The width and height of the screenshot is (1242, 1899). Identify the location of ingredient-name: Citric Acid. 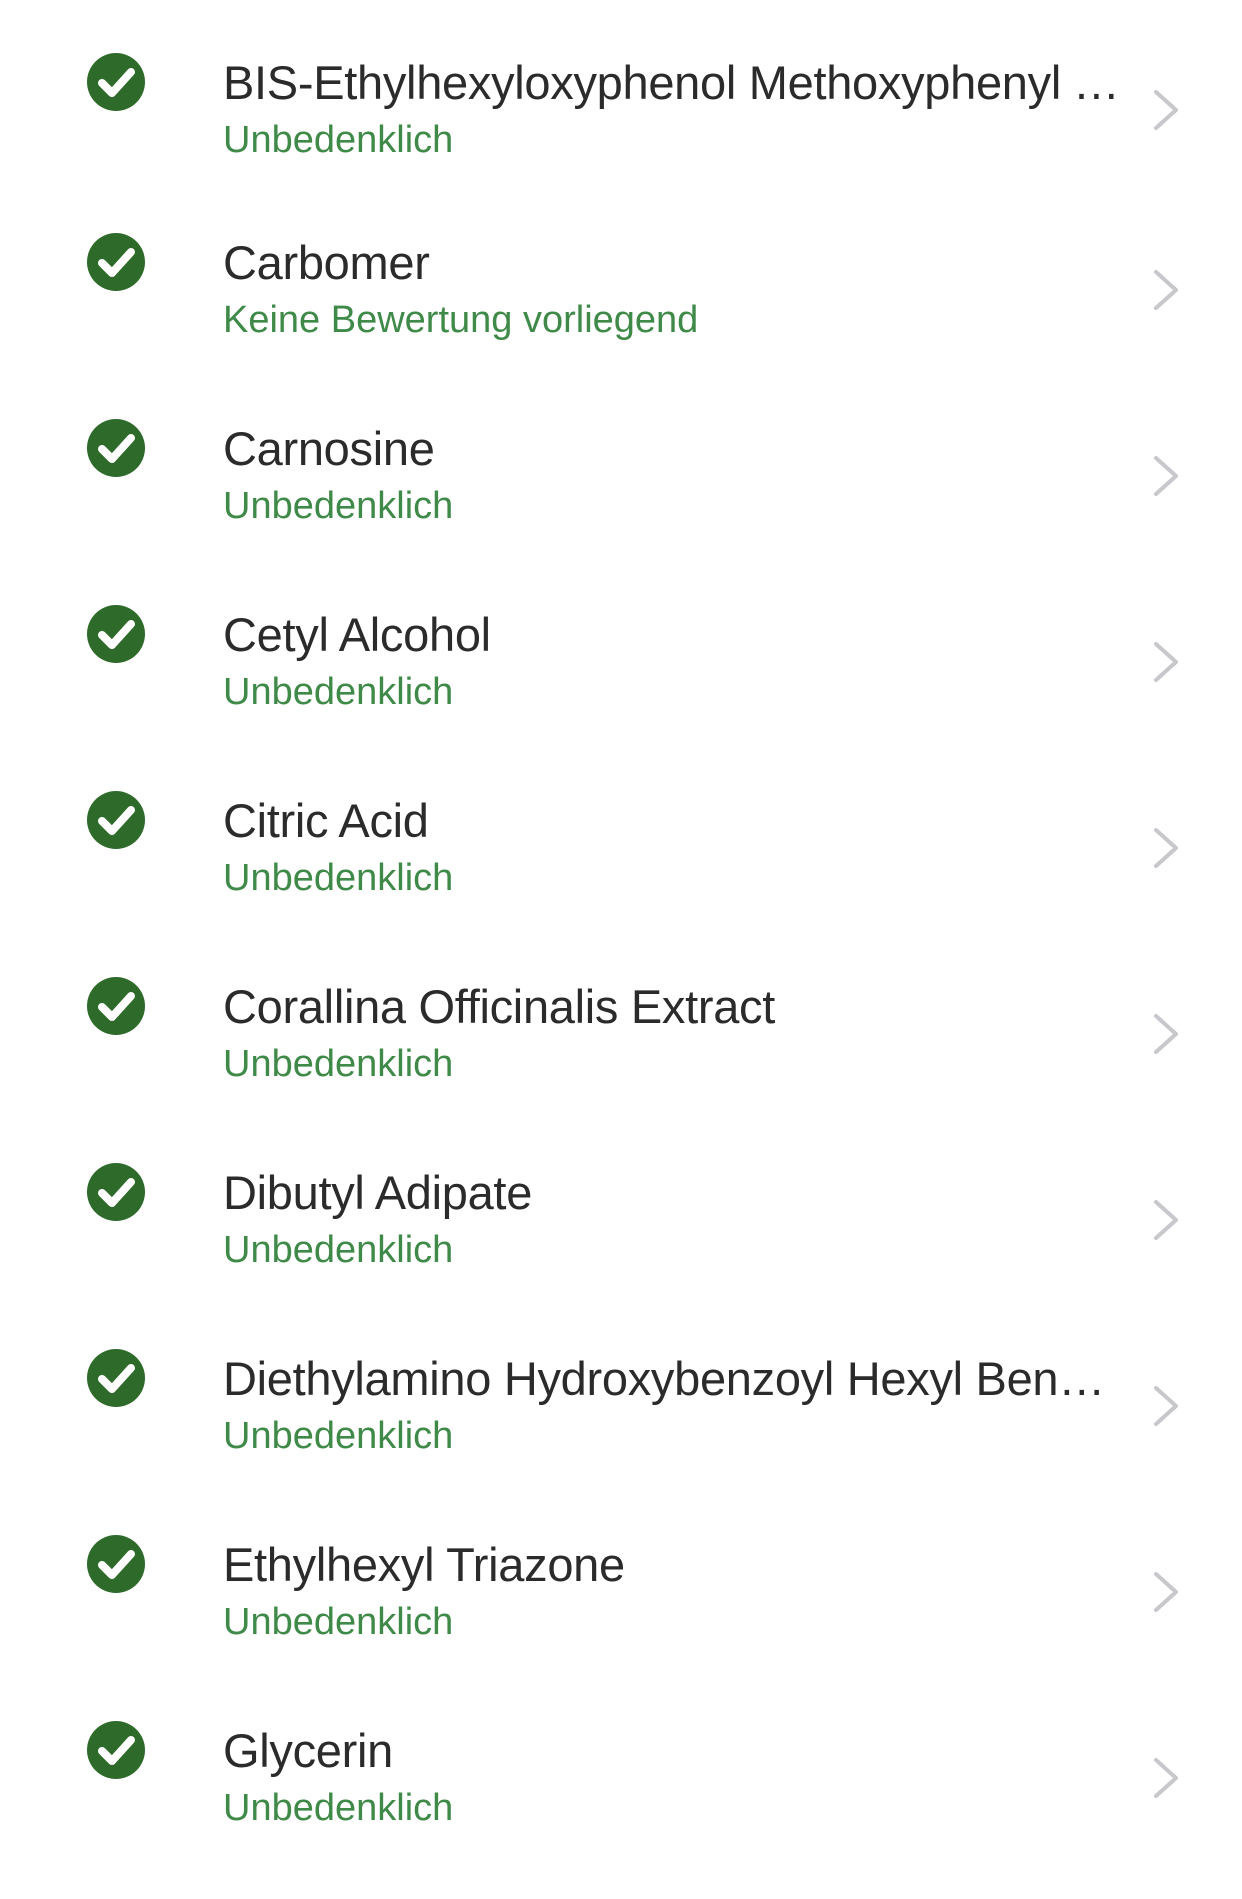
(326, 820).